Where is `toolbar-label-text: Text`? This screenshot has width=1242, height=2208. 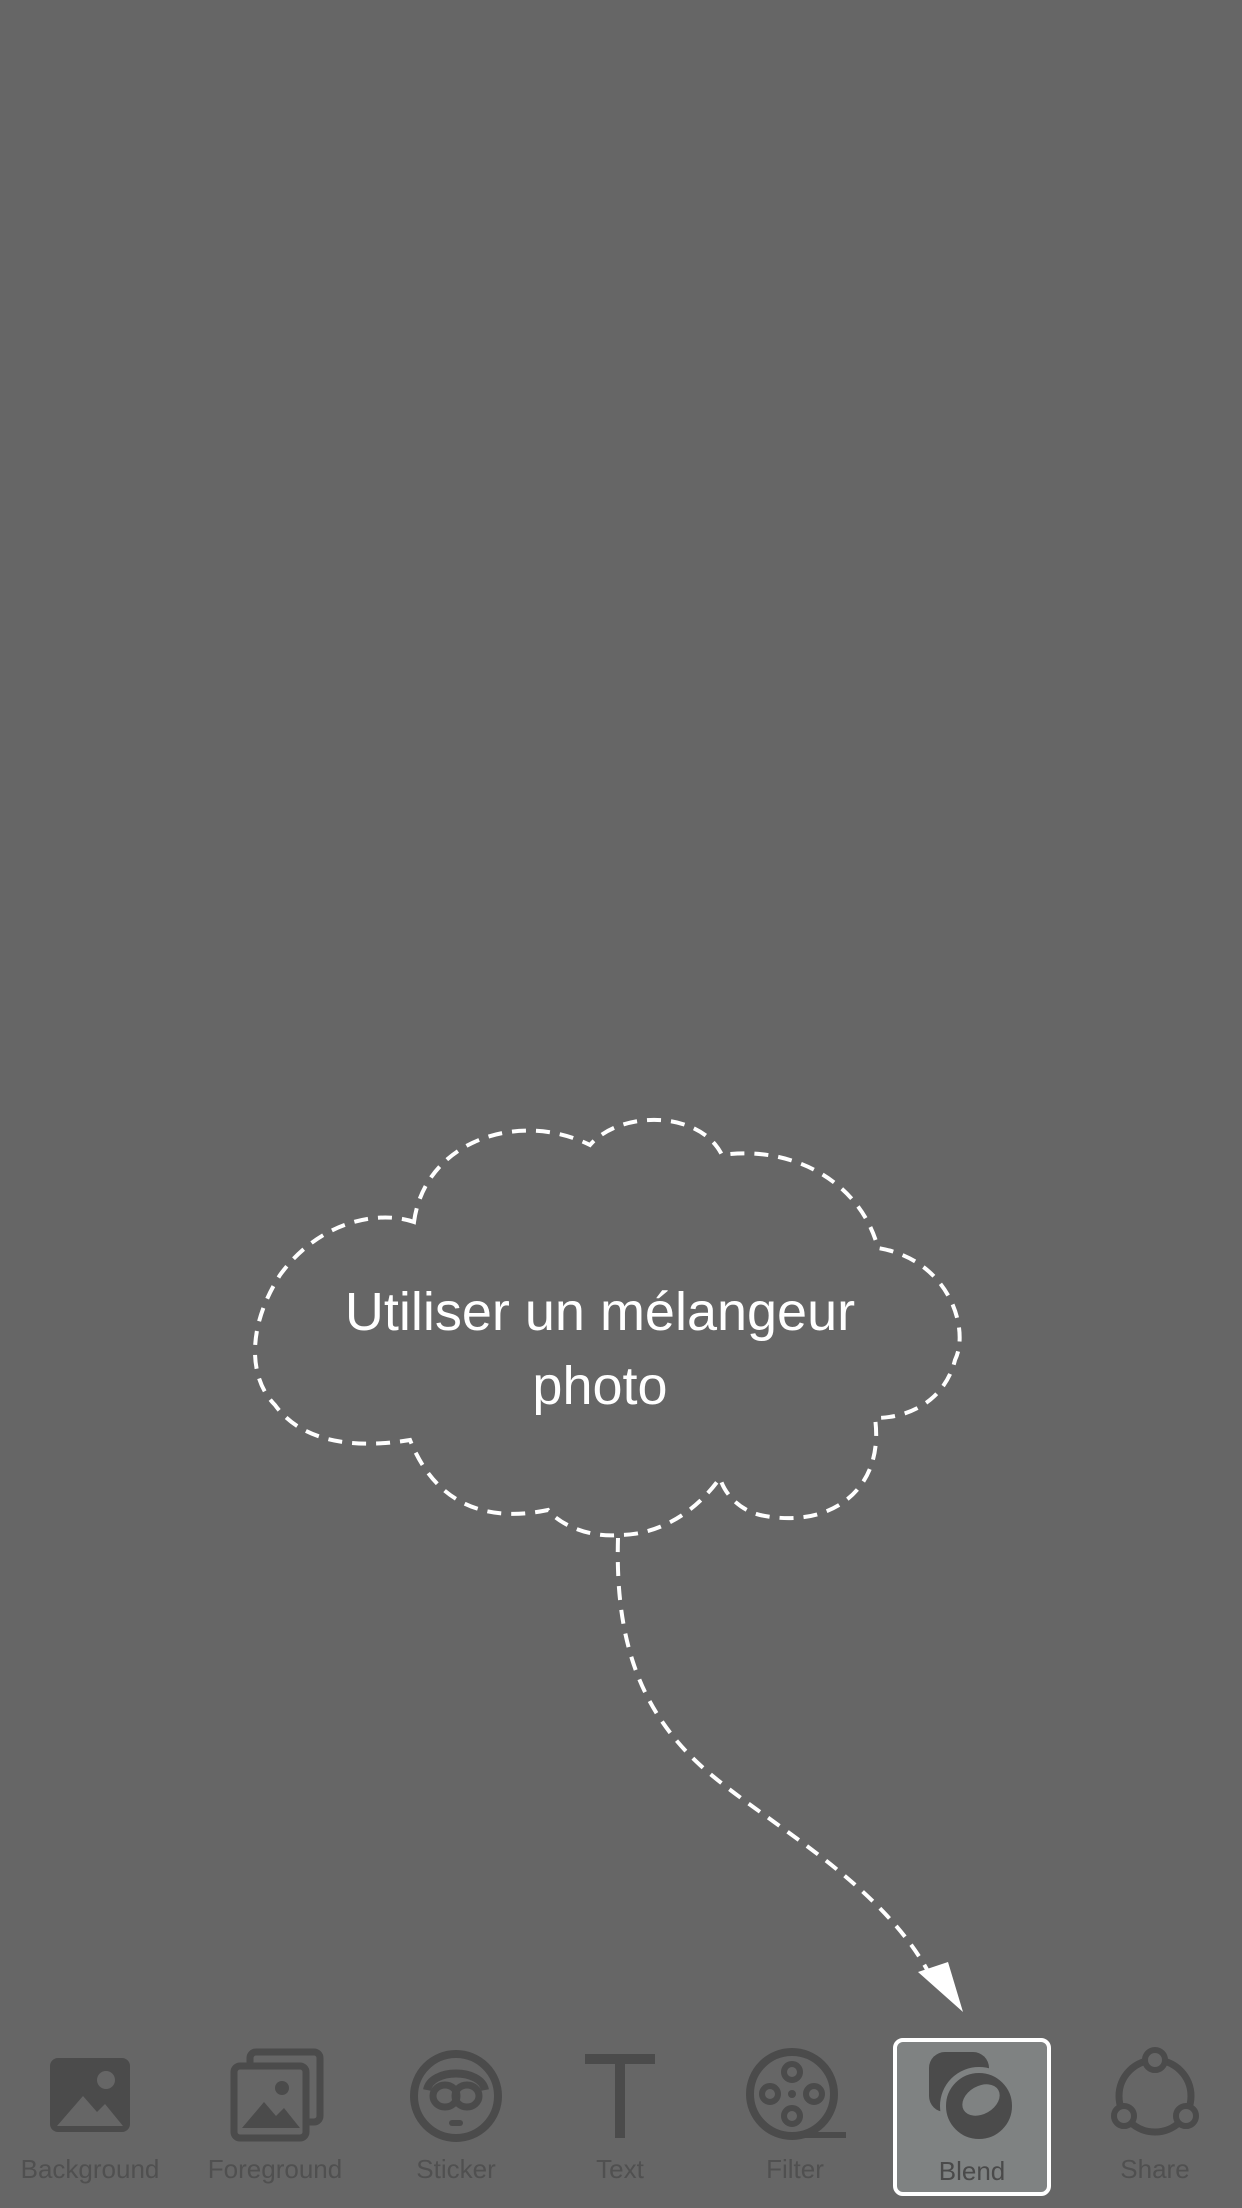
toolbar-label-text: Text is located at coordinates (620, 2169).